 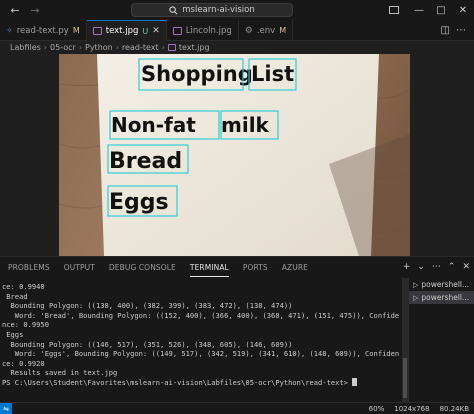 What do you see at coordinates (218, 10) in the screenshot?
I see `command-center-label: mslearn-ai-vision` at bounding box center [218, 10].